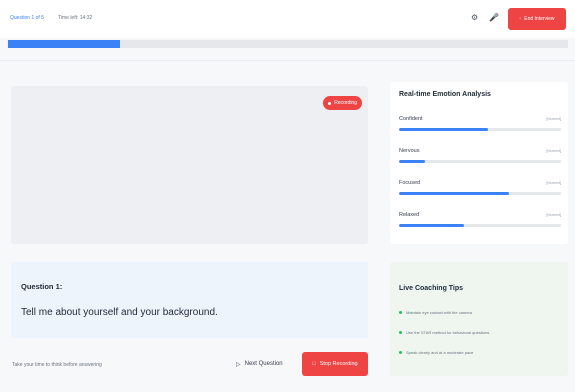 This screenshot has height=392, width=575. I want to click on tip-item: Speak clearly and at a moderate pace, so click(436, 352).